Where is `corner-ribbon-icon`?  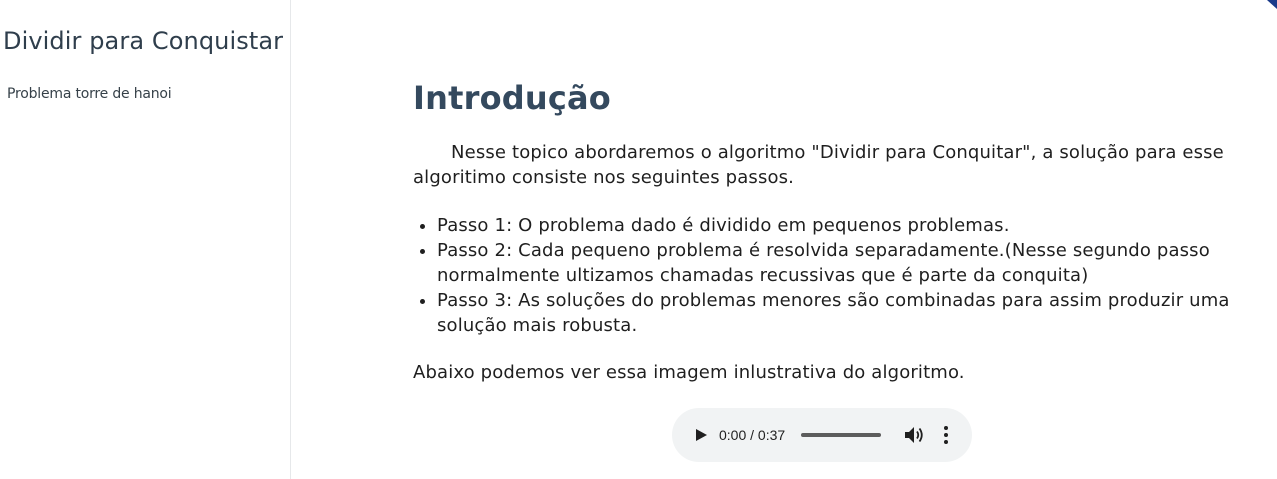 corner-ribbon-icon is located at coordinates (1272, 4).